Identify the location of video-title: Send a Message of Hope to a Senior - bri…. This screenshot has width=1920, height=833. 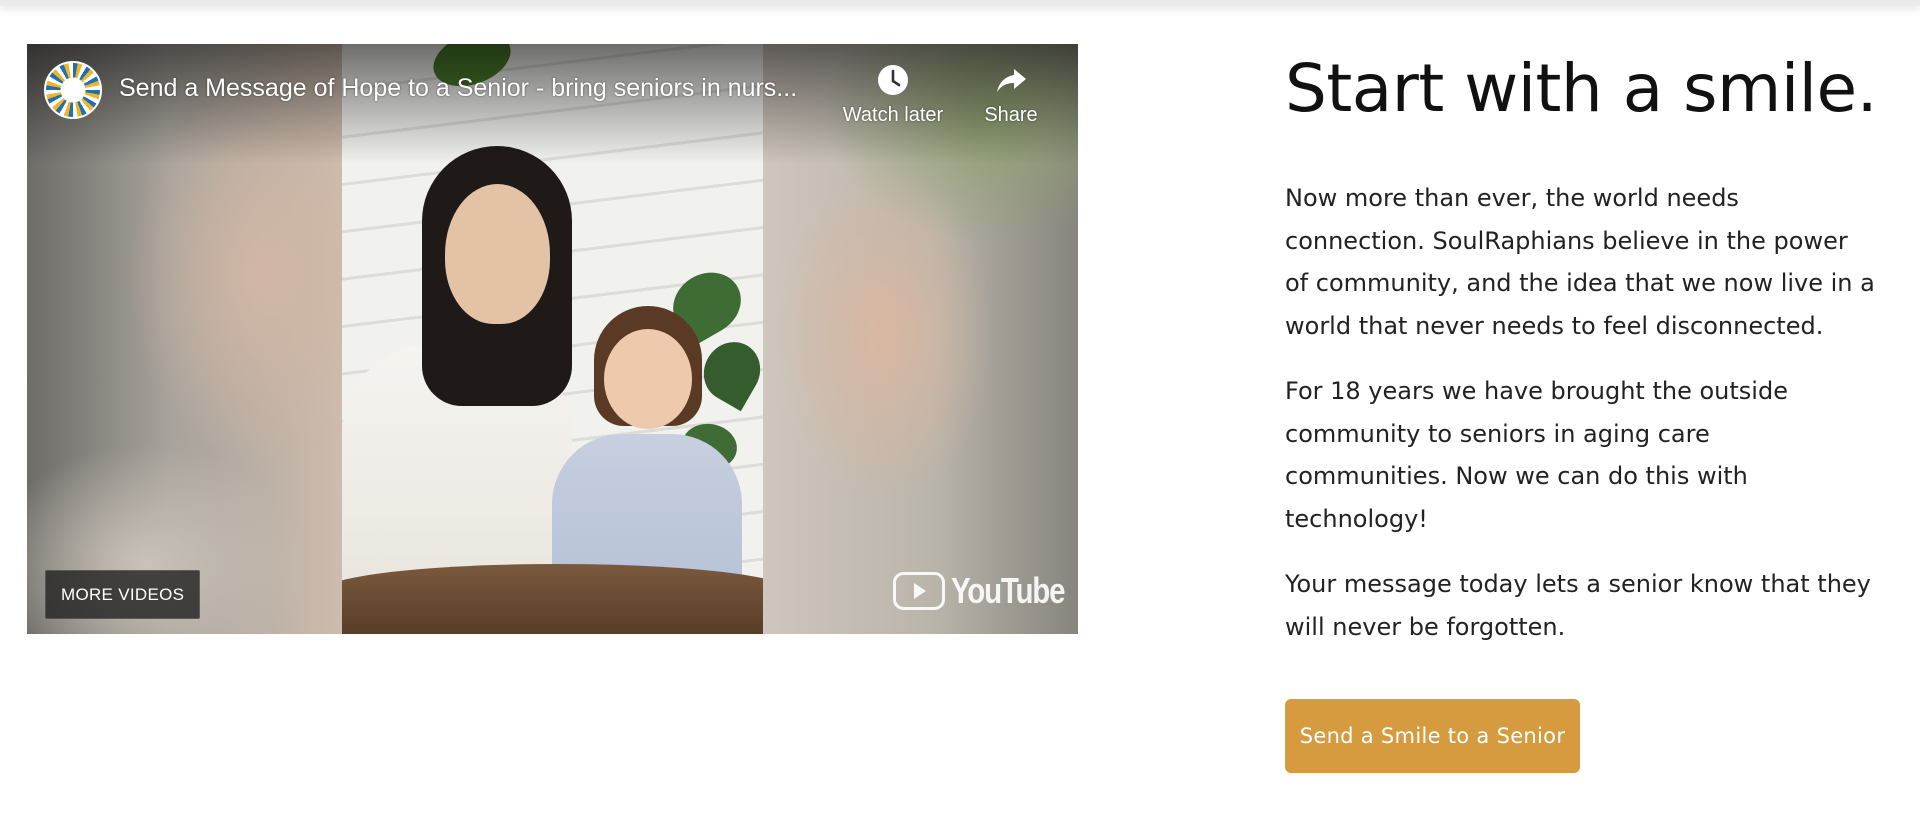
(469, 88).